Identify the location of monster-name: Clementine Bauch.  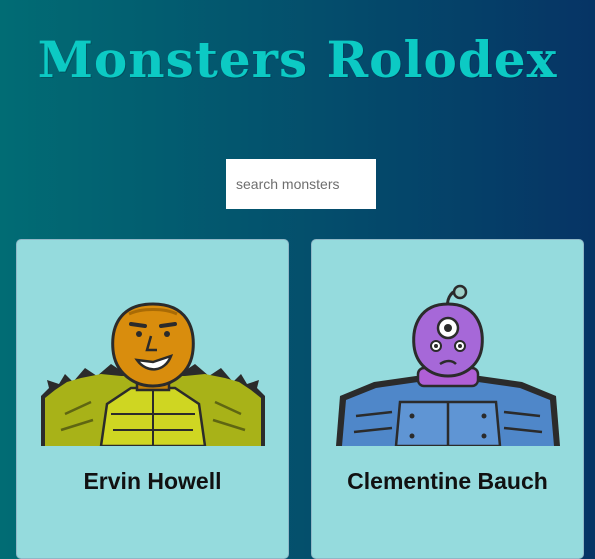
(447, 481).